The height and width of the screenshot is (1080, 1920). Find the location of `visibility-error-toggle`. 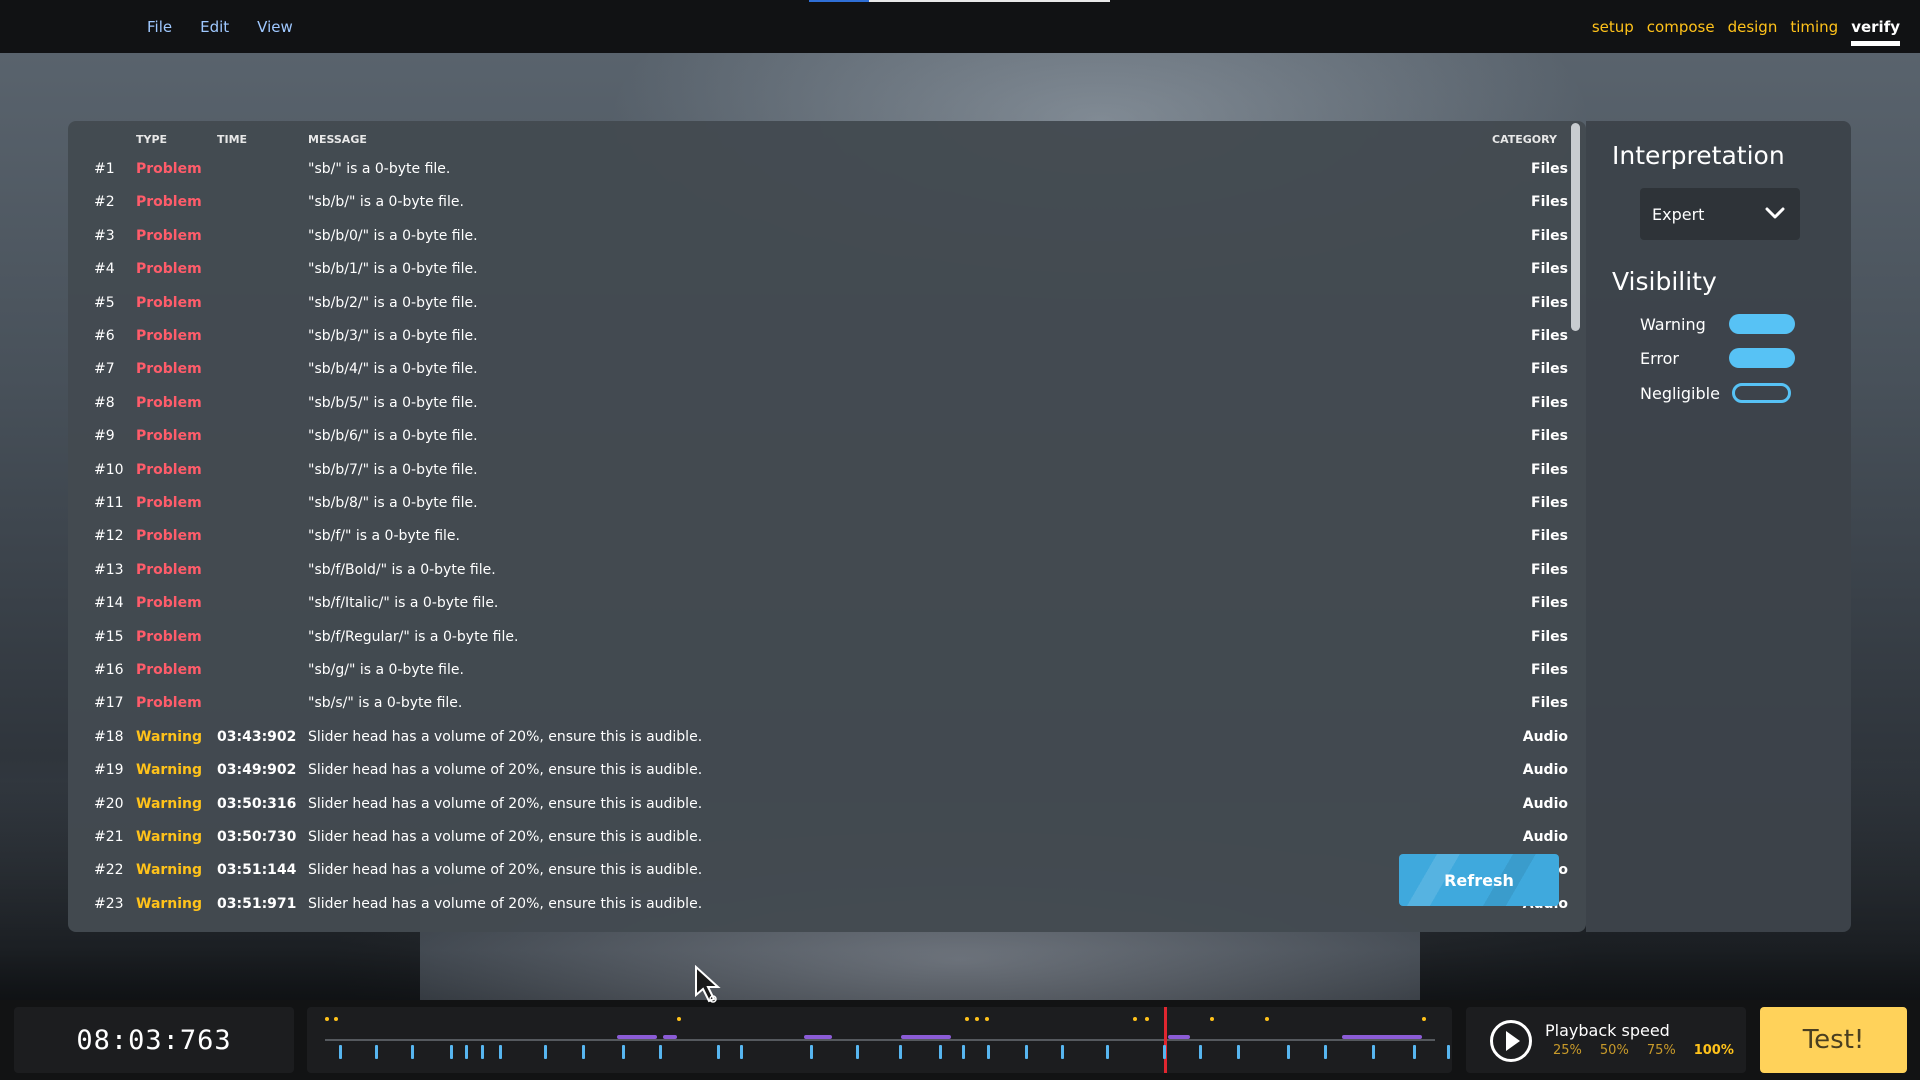

visibility-error-toggle is located at coordinates (1762, 358).